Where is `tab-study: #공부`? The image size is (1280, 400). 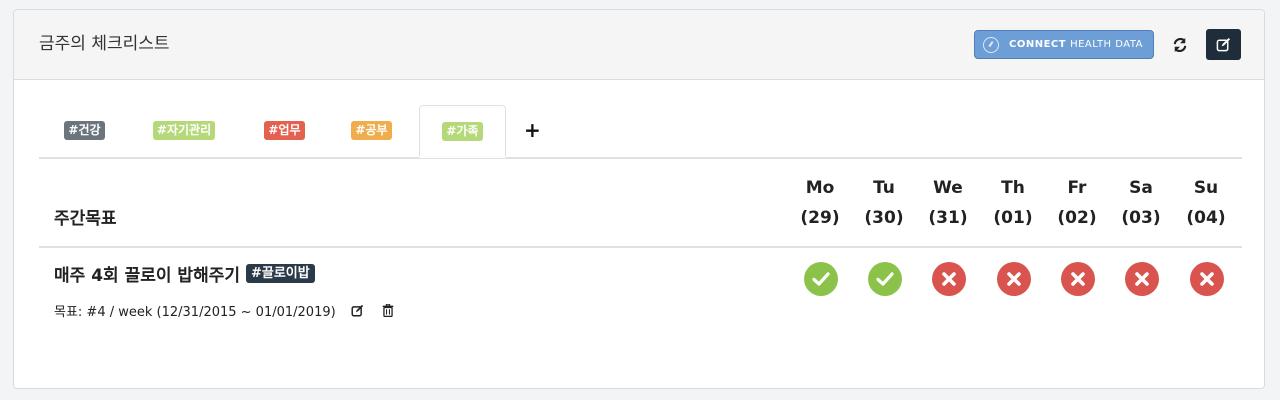
tab-study: #공부 is located at coordinates (371, 130).